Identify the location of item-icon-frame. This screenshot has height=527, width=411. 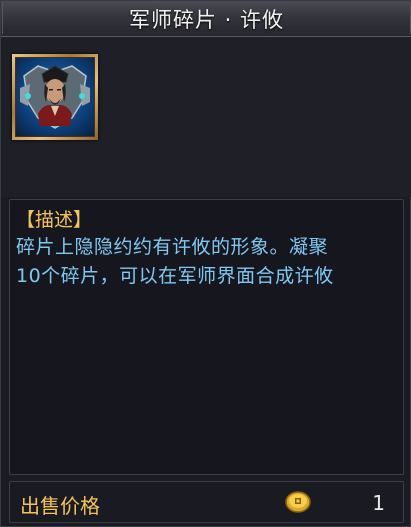
(55, 97).